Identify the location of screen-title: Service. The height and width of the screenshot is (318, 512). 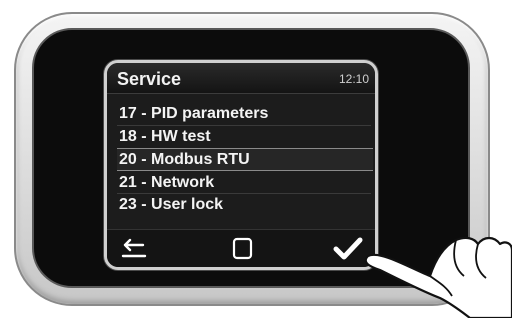
(149, 79).